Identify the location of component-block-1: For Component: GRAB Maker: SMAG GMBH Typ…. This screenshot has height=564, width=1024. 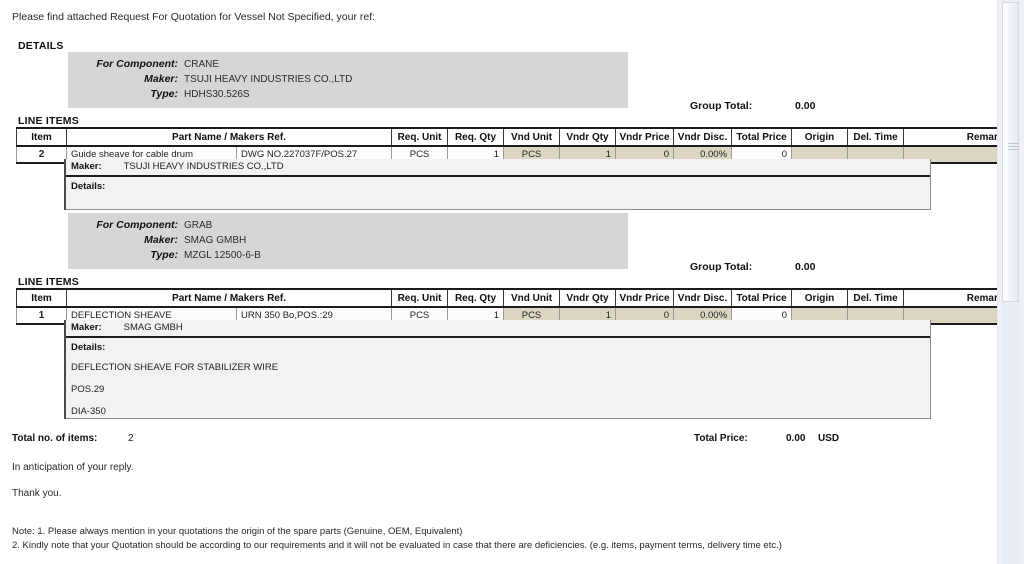
(348, 241).